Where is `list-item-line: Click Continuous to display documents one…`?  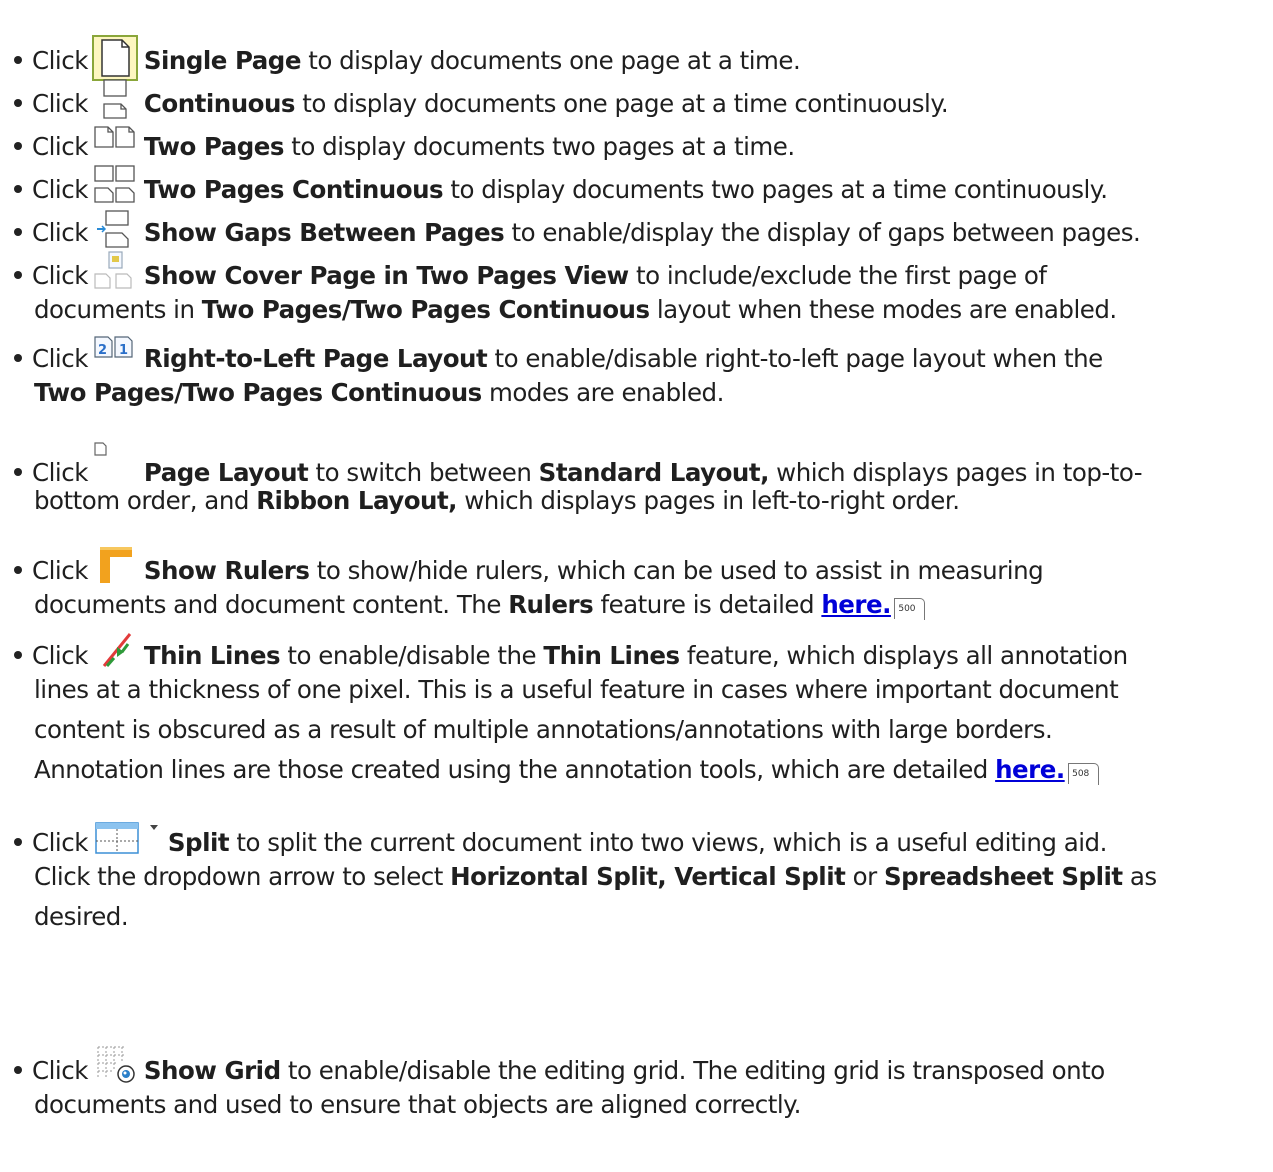
list-item-line: Click Continuous to display documents one… is located at coordinates (479, 98).